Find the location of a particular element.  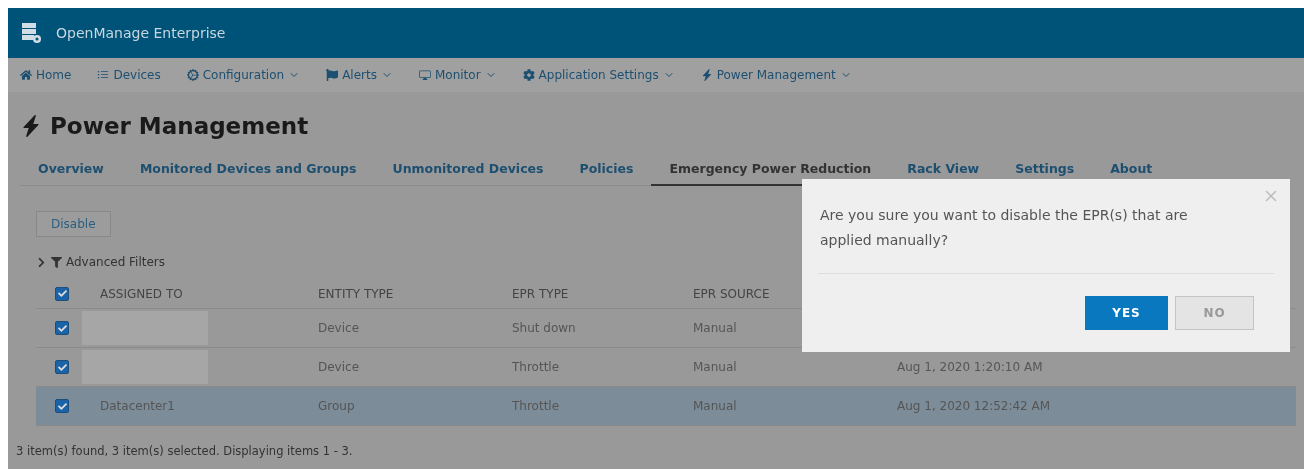

page-title: Power Management is located at coordinates (179, 126).